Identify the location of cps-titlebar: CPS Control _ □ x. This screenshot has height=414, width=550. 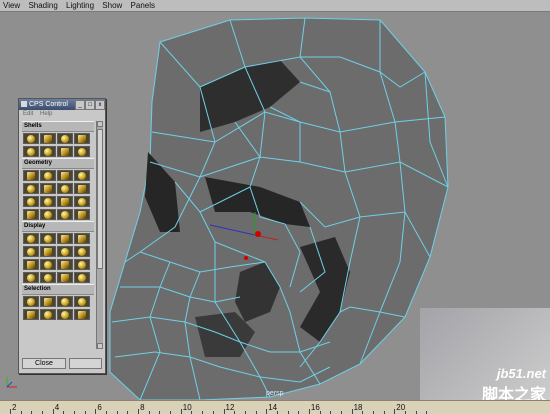
(62, 104).